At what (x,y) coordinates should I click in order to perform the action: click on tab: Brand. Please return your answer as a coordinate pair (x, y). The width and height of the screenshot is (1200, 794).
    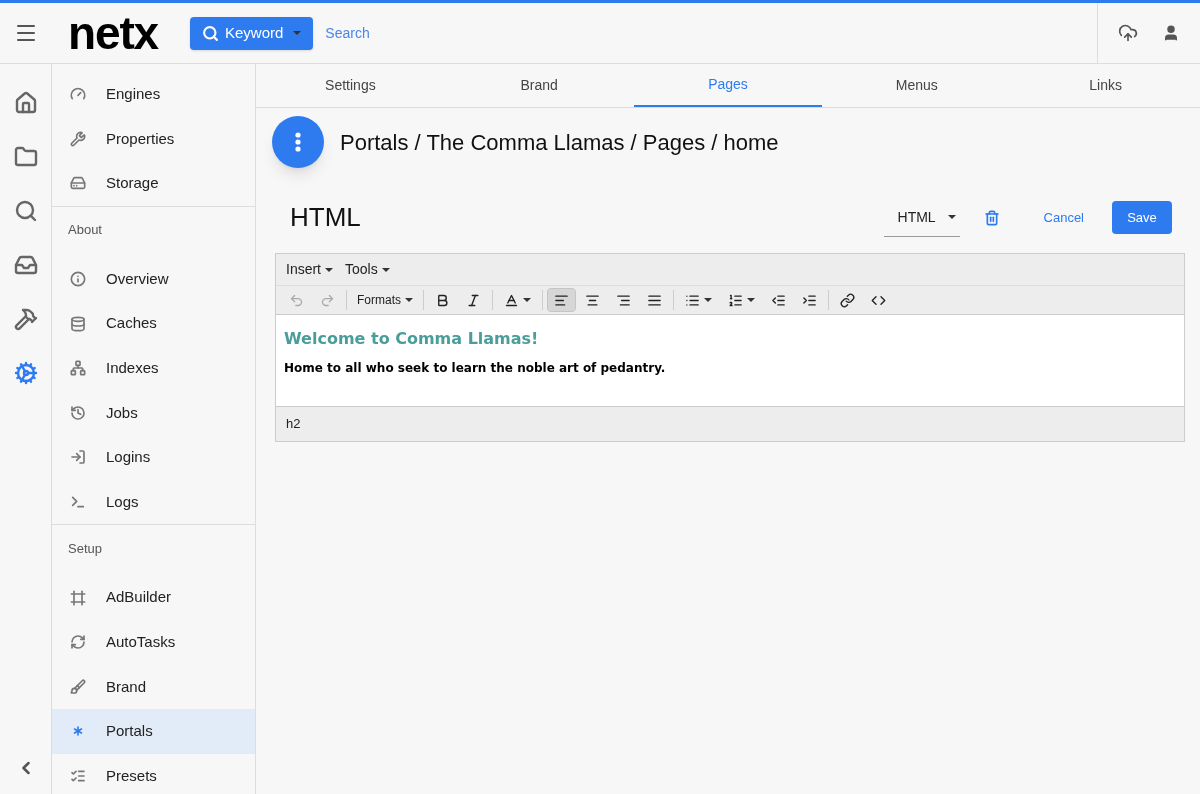
    Looking at the image, I should click on (539, 85).